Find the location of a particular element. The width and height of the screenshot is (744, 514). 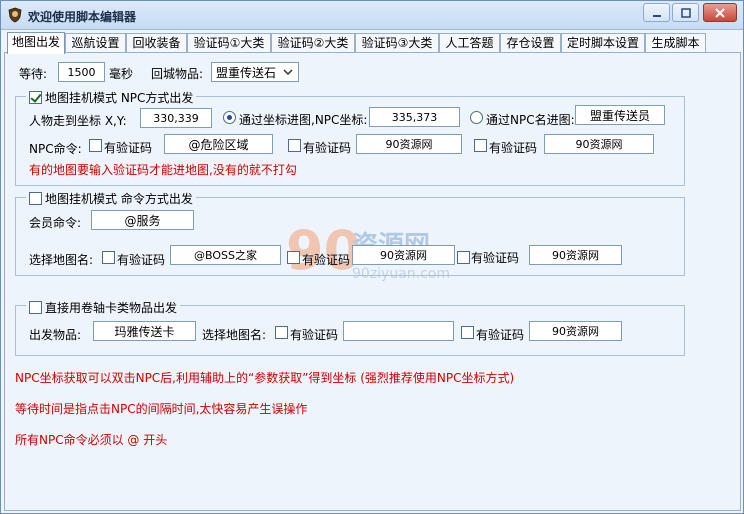

tab-recycle: 回收装备 is located at coordinates (156, 43).